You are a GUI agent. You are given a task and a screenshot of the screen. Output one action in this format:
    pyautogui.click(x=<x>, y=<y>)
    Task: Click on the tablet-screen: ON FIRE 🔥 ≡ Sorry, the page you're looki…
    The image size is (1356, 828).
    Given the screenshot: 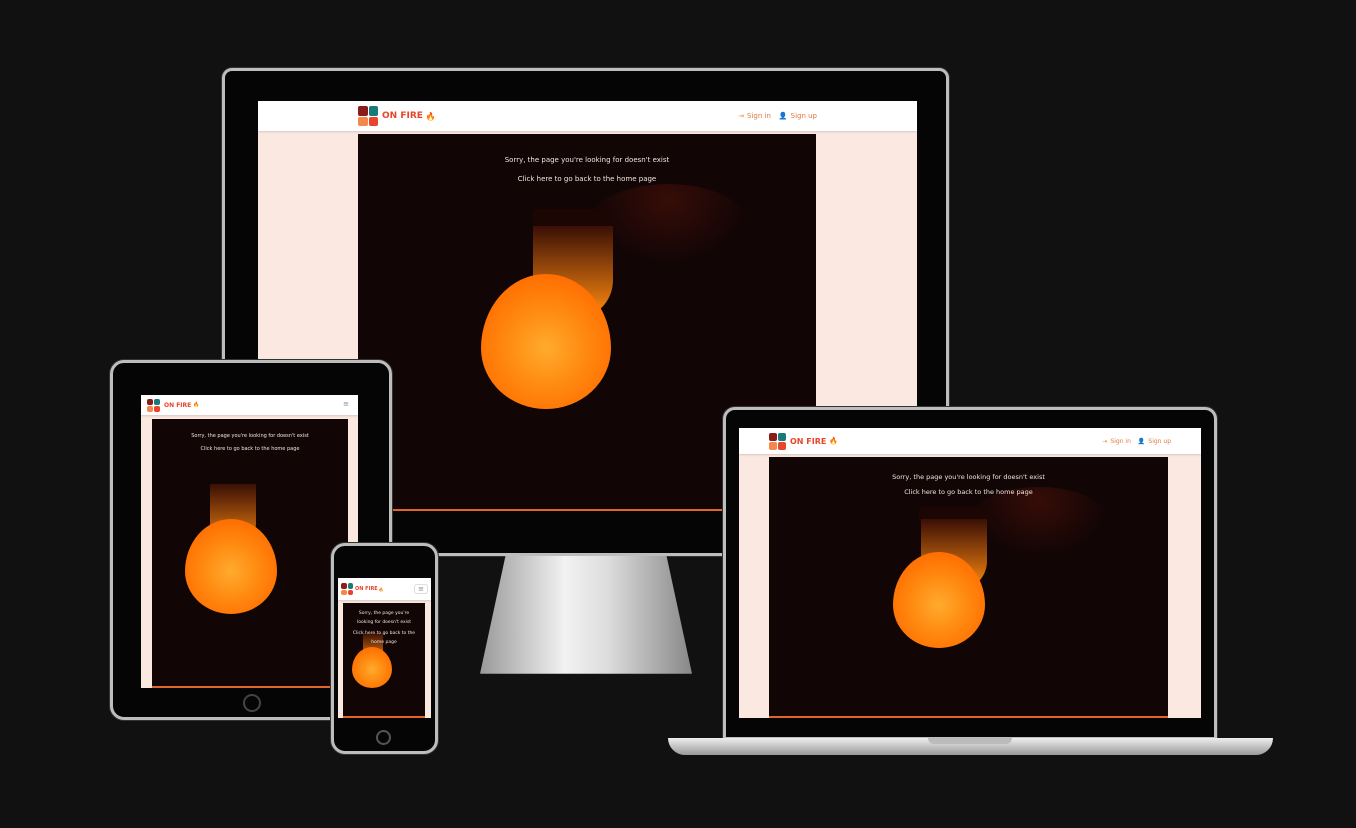 What is the action you would take?
    pyautogui.click(x=249, y=541)
    